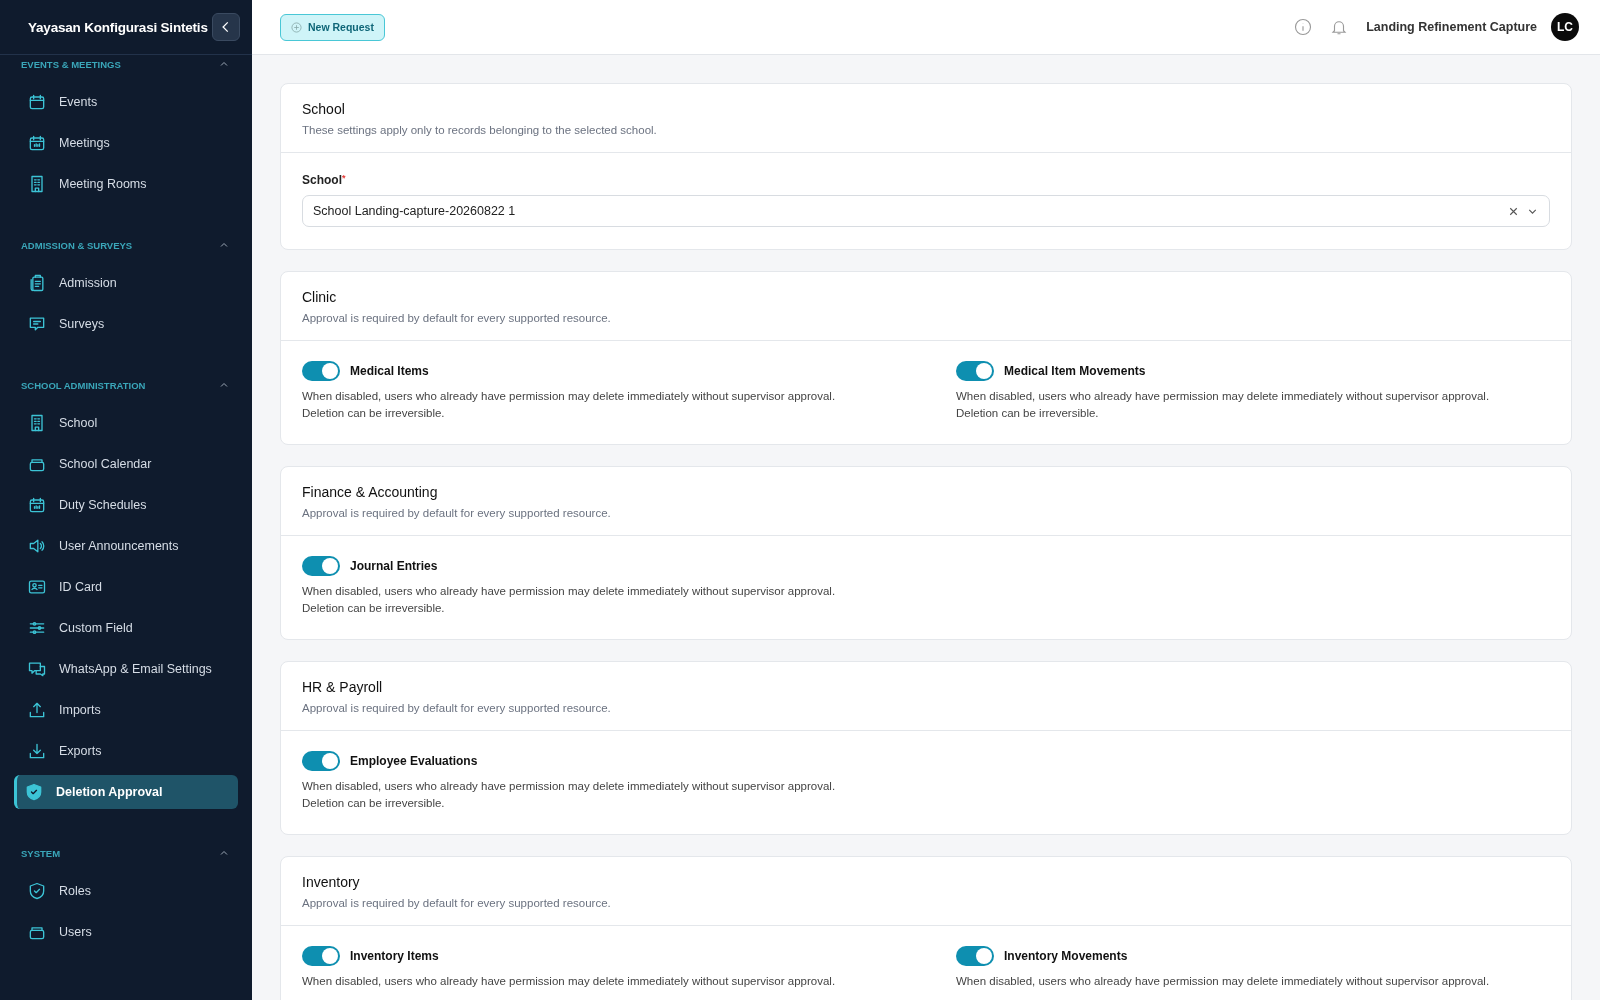 This screenshot has height=1000, width=1600. Describe the element at coordinates (296, 27) in the screenshot. I see `plus-circle-icon` at that location.